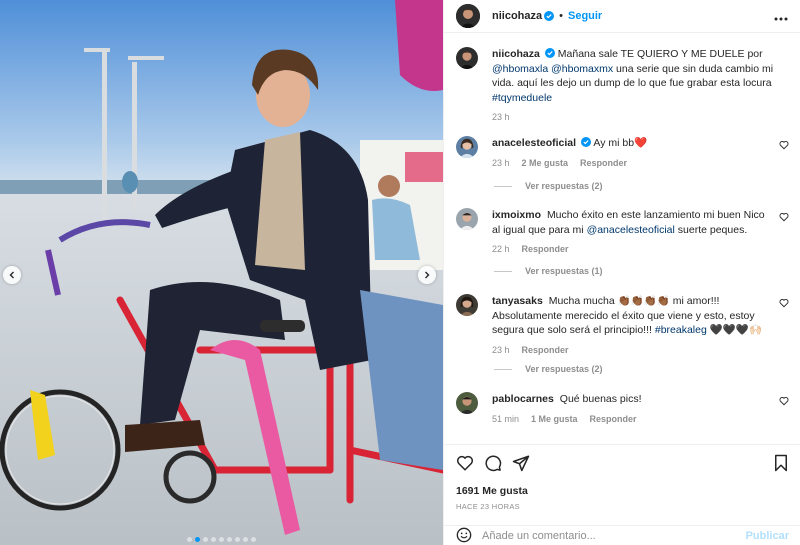  What do you see at coordinates (622, 464) in the screenshot?
I see `action-icons` at bounding box center [622, 464].